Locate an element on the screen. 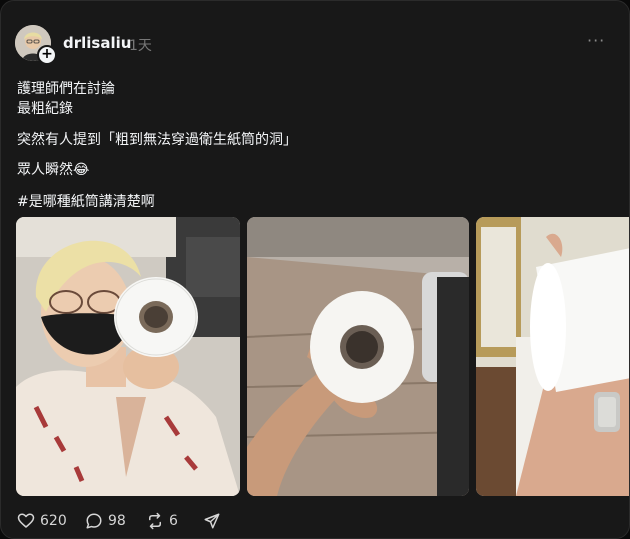  comment-button: 98 is located at coordinates (105, 521).